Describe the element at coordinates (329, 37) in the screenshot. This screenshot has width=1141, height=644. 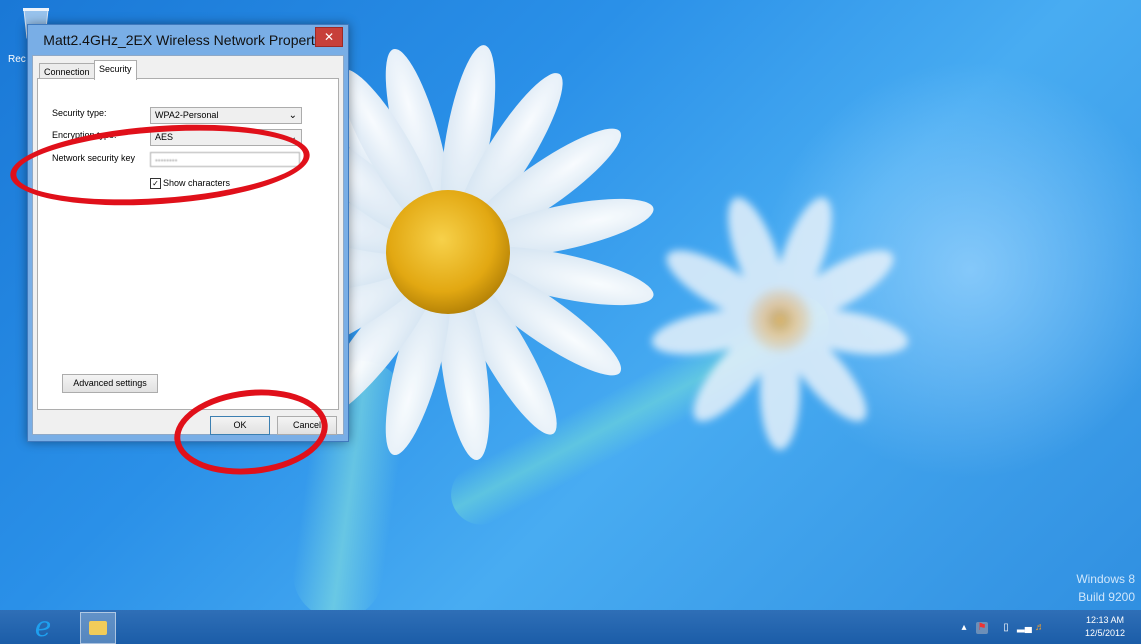
I see `close-button: ✕` at that location.